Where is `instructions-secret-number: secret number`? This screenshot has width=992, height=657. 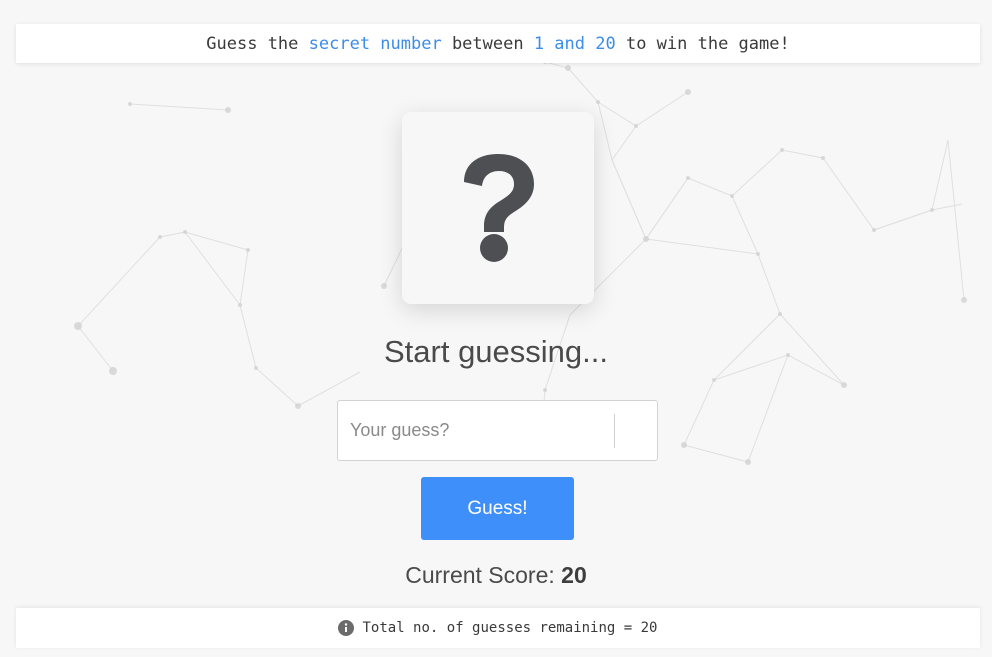
instructions-secret-number: secret number is located at coordinates (375, 43).